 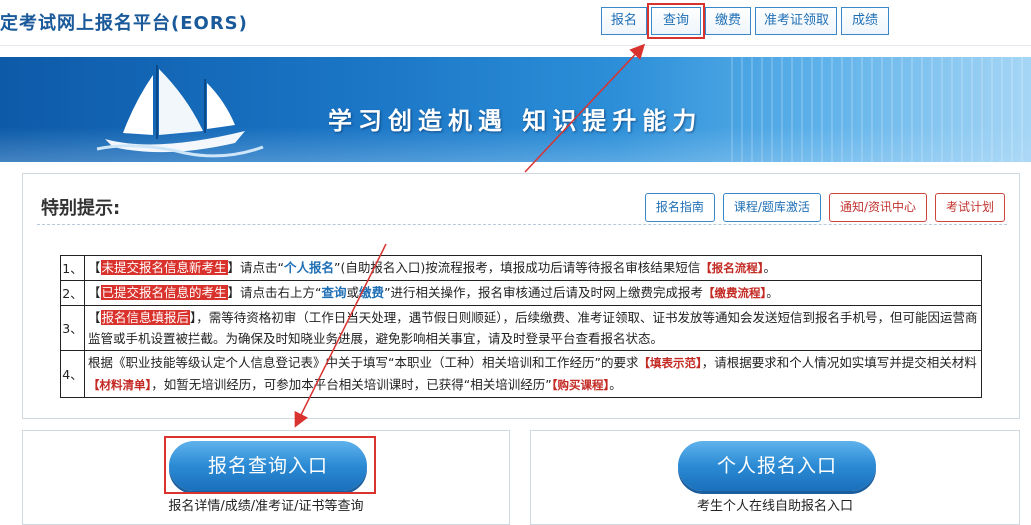 I want to click on nav-payment-button: 缴费, so click(x=728, y=21).